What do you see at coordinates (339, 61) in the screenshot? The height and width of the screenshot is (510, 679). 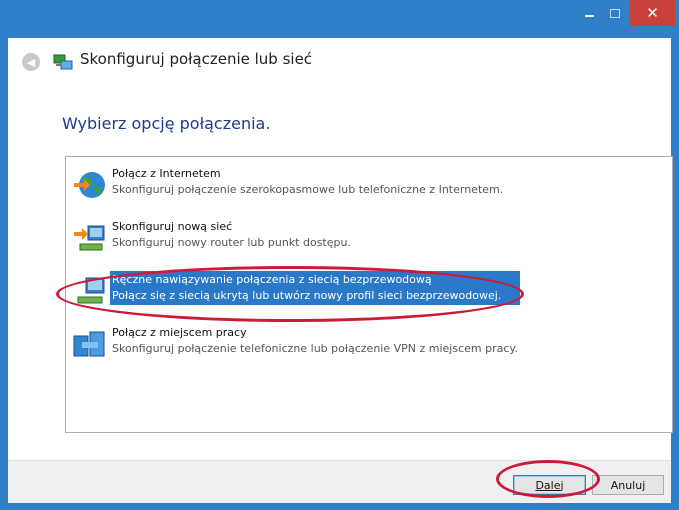 I see `dialog-header: ◀ Skonfiguruj połączenie lub sieć` at bounding box center [339, 61].